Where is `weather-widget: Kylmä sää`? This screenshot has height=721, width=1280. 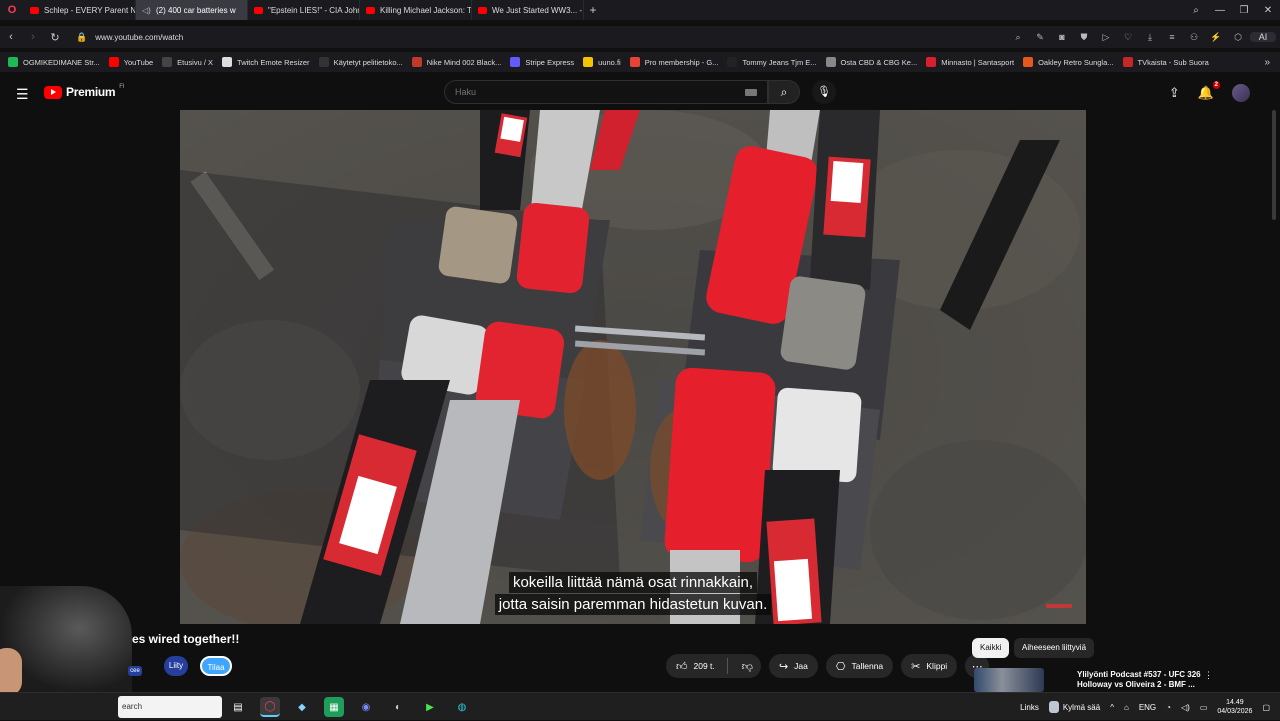 weather-widget: Kylmä sää is located at coordinates (1074, 707).